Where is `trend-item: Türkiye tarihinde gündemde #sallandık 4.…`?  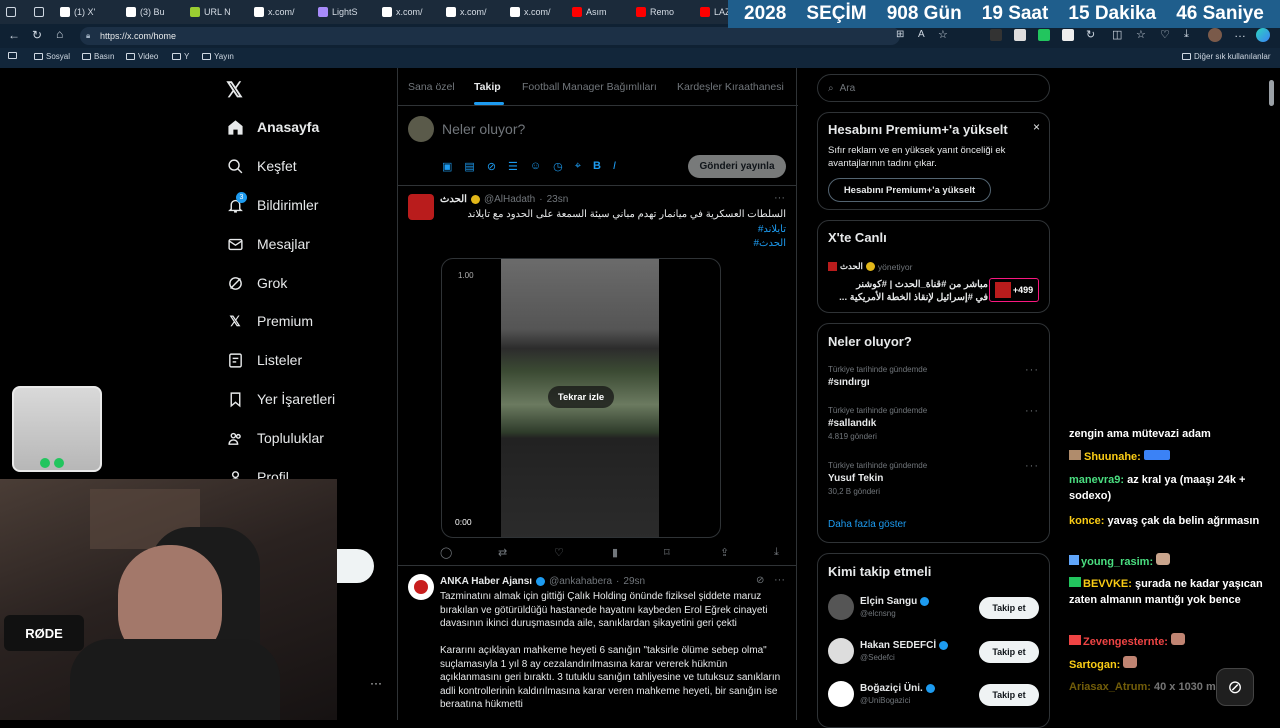 trend-item: Türkiye tarihinde gündemde #sallandık 4.… is located at coordinates (877, 423).